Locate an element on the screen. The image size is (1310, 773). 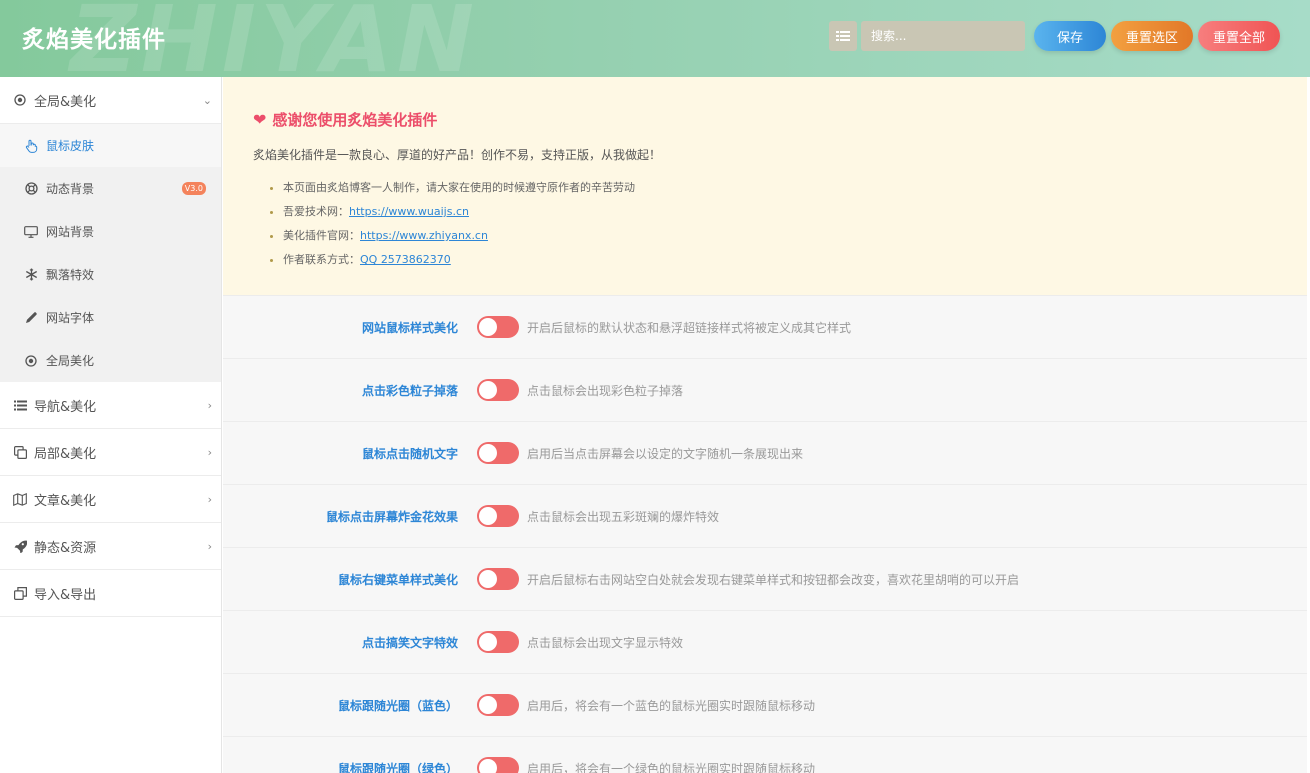
sidebar-section-partial: 局部&美化 › is located at coordinates (110, 452).